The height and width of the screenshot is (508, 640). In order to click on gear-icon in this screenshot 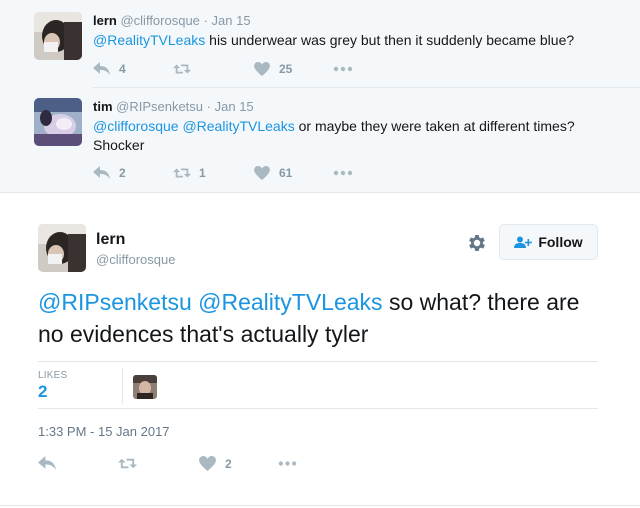, I will do `click(477, 243)`.